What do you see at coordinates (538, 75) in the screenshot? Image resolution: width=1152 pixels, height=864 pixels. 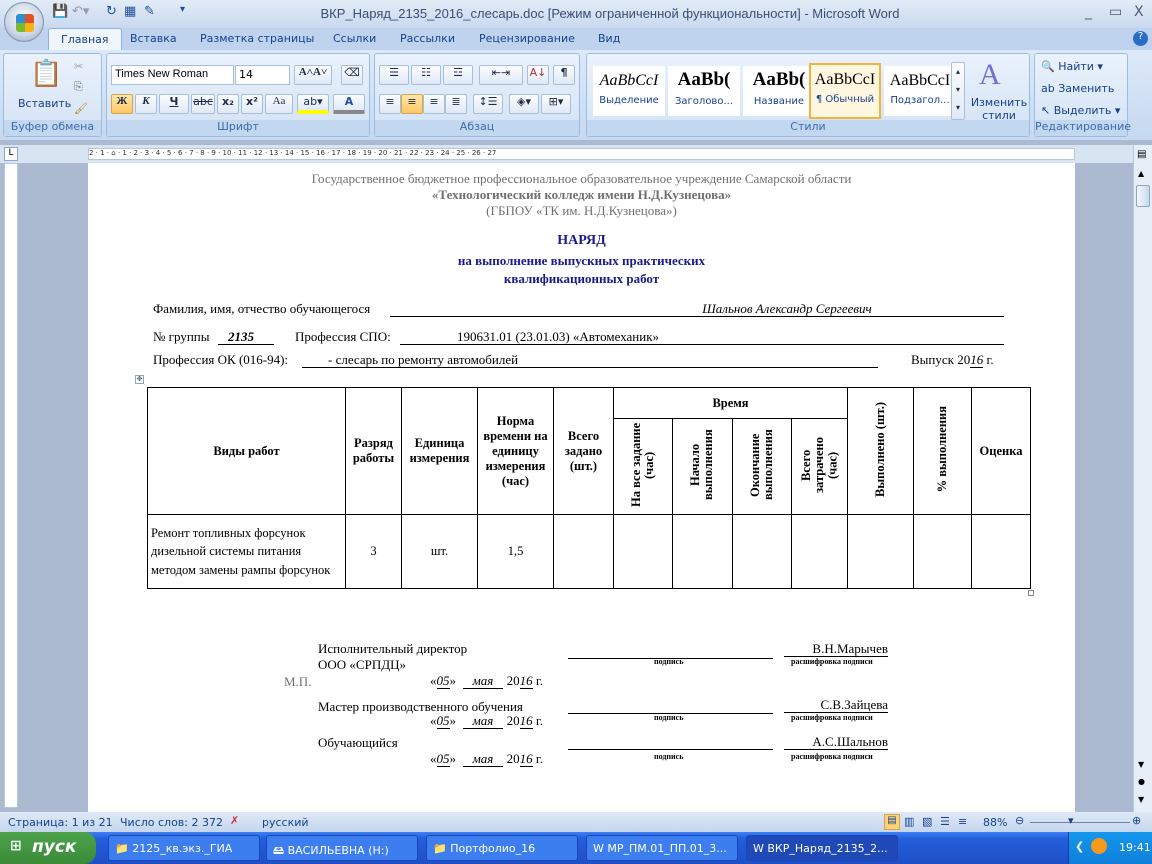 I see `sort-icon: A↓` at bounding box center [538, 75].